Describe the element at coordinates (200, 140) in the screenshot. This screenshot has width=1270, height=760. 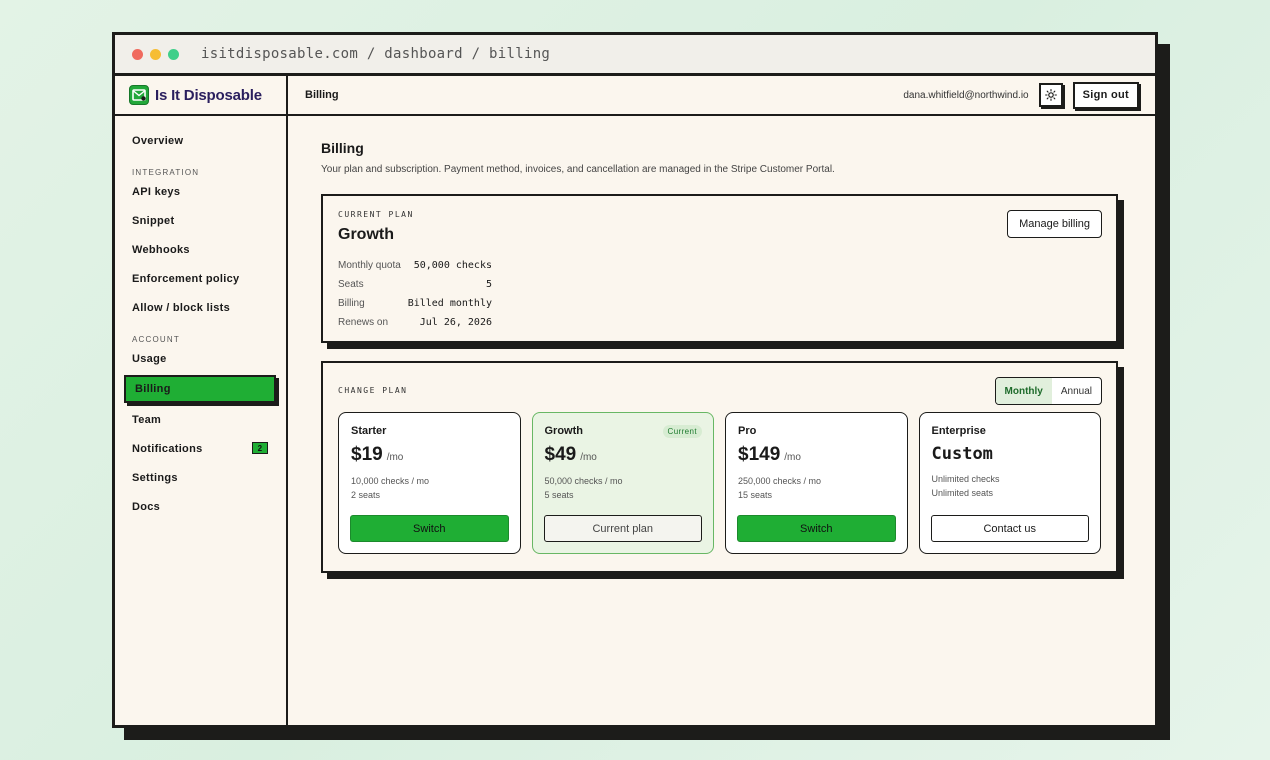
I see `sidebar-item-overview: Overview` at that location.